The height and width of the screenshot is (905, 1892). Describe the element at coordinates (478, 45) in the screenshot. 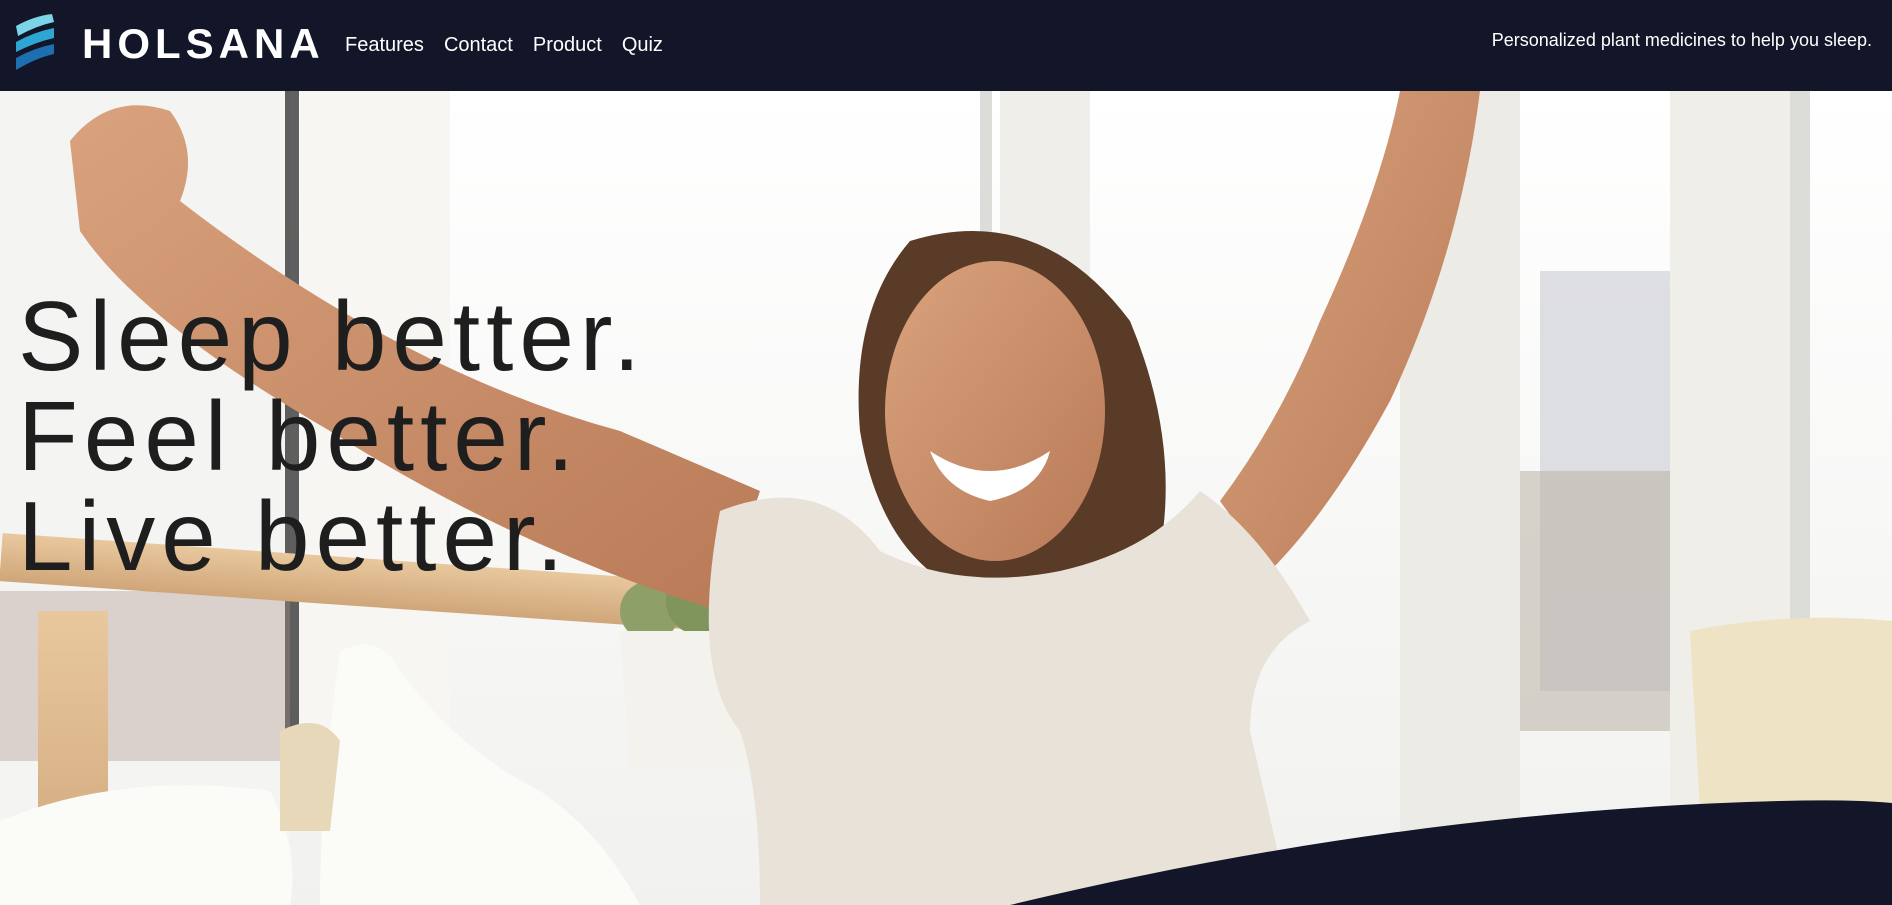

I see `nav-link-contact: Contact` at that location.